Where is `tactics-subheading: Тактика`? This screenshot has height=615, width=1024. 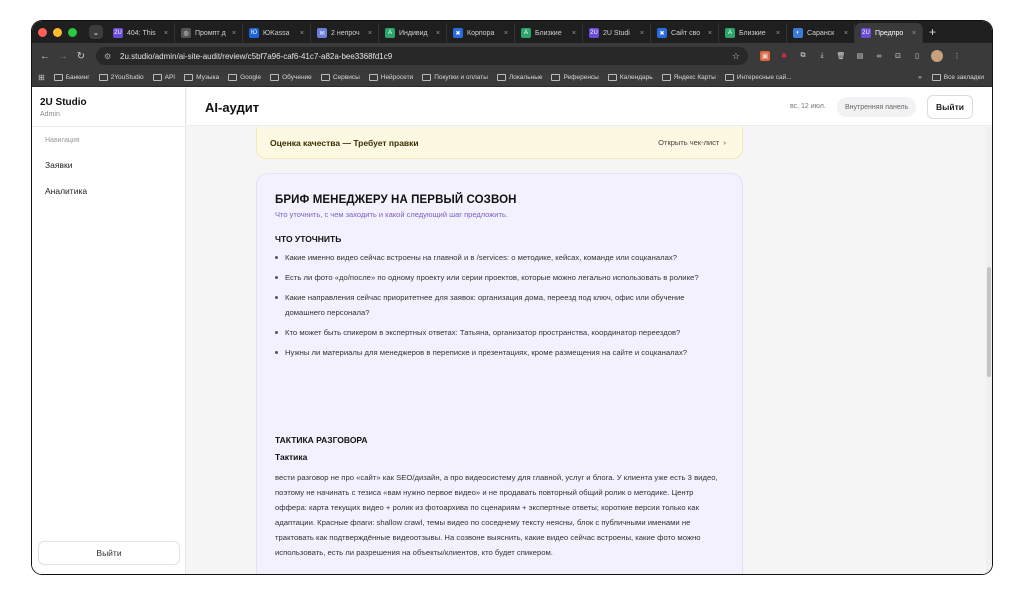
tactics-subheading: Тактика is located at coordinates (291, 457).